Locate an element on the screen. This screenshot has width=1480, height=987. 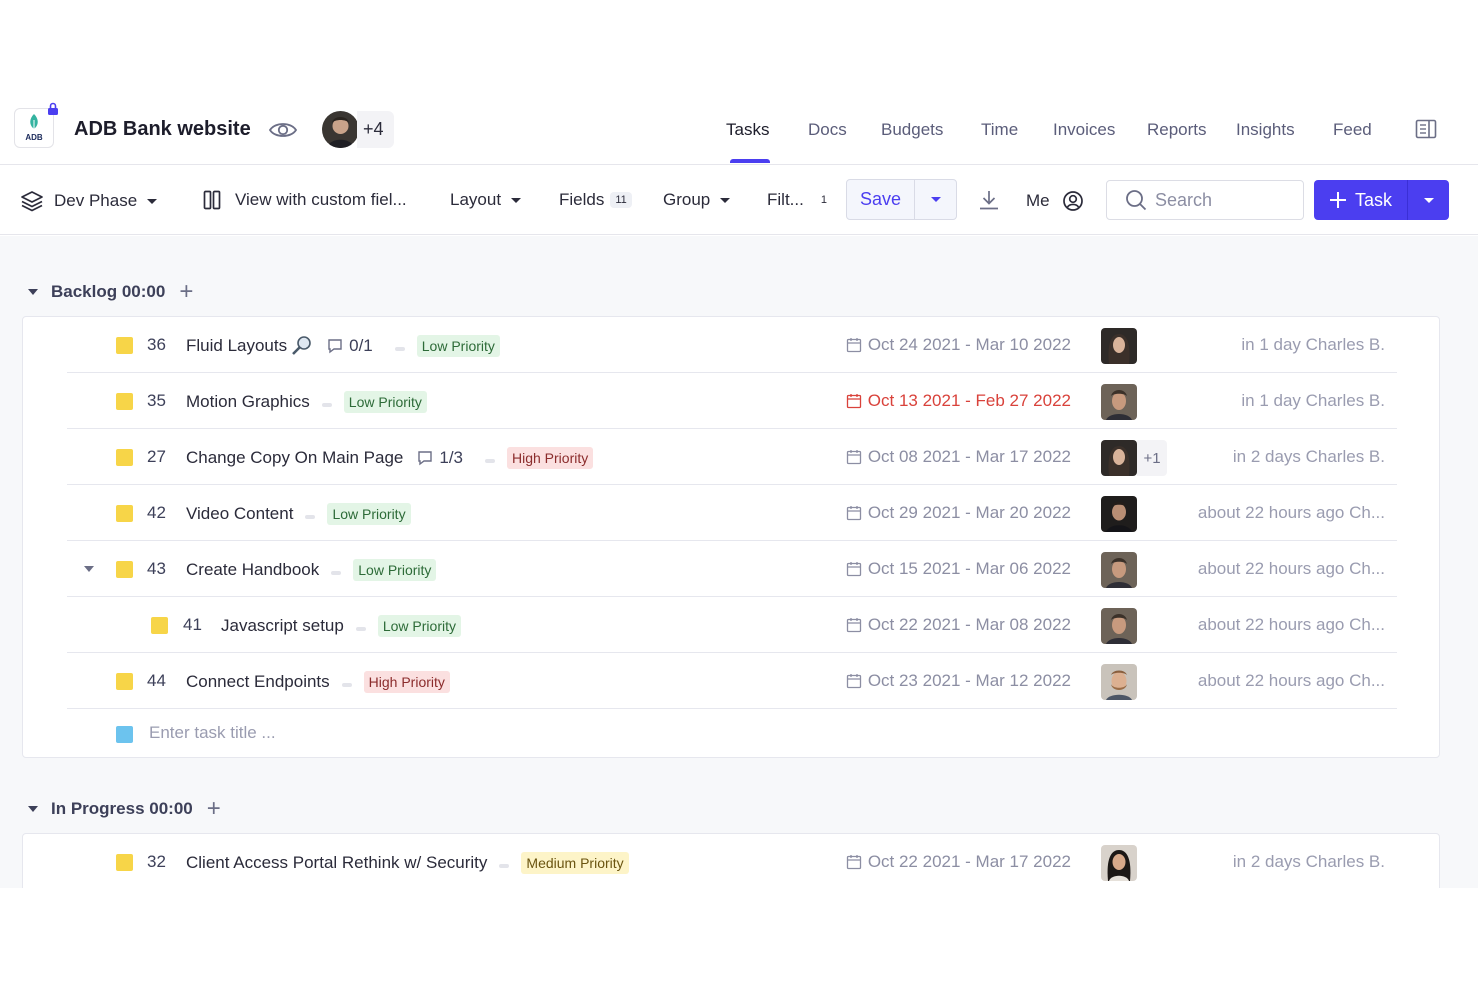
search-box is located at coordinates (1205, 200).